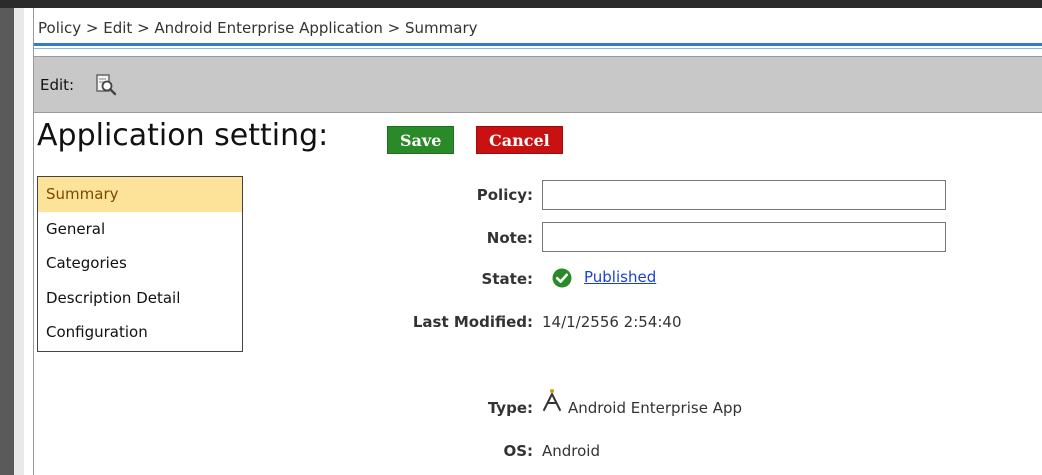  I want to click on window-top-border, so click(521, 4).